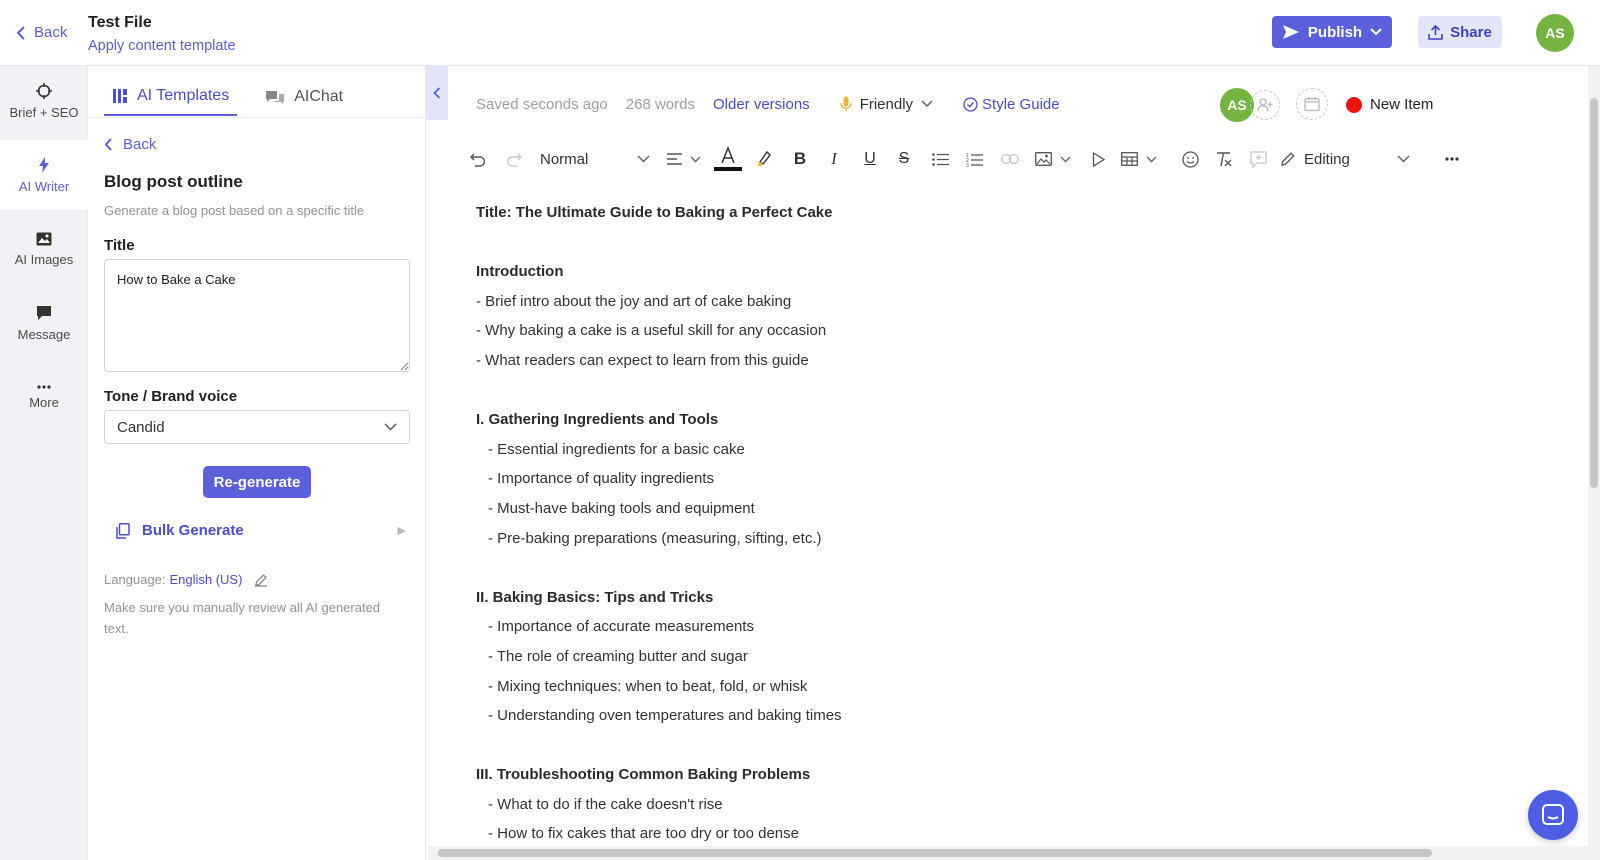  I want to click on support-chat-button, so click(1553, 815).